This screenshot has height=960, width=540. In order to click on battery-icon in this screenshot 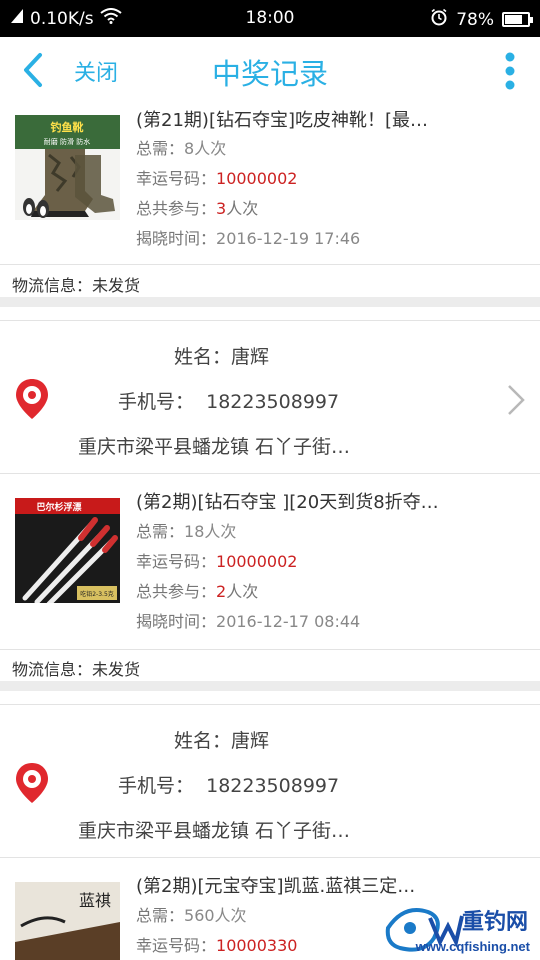, I will do `click(517, 19)`.